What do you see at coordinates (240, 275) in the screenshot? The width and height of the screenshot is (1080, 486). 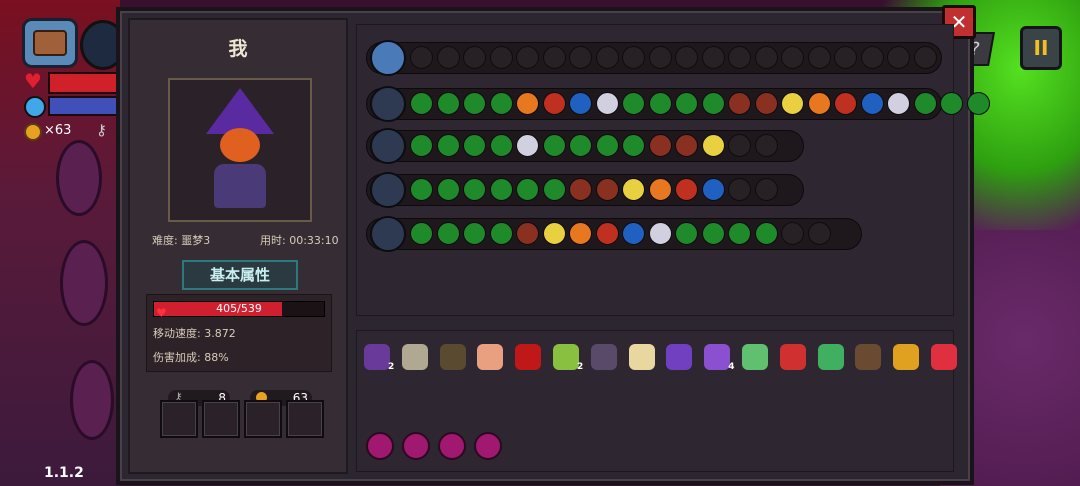 I see `attributes-tab: 基本属性` at bounding box center [240, 275].